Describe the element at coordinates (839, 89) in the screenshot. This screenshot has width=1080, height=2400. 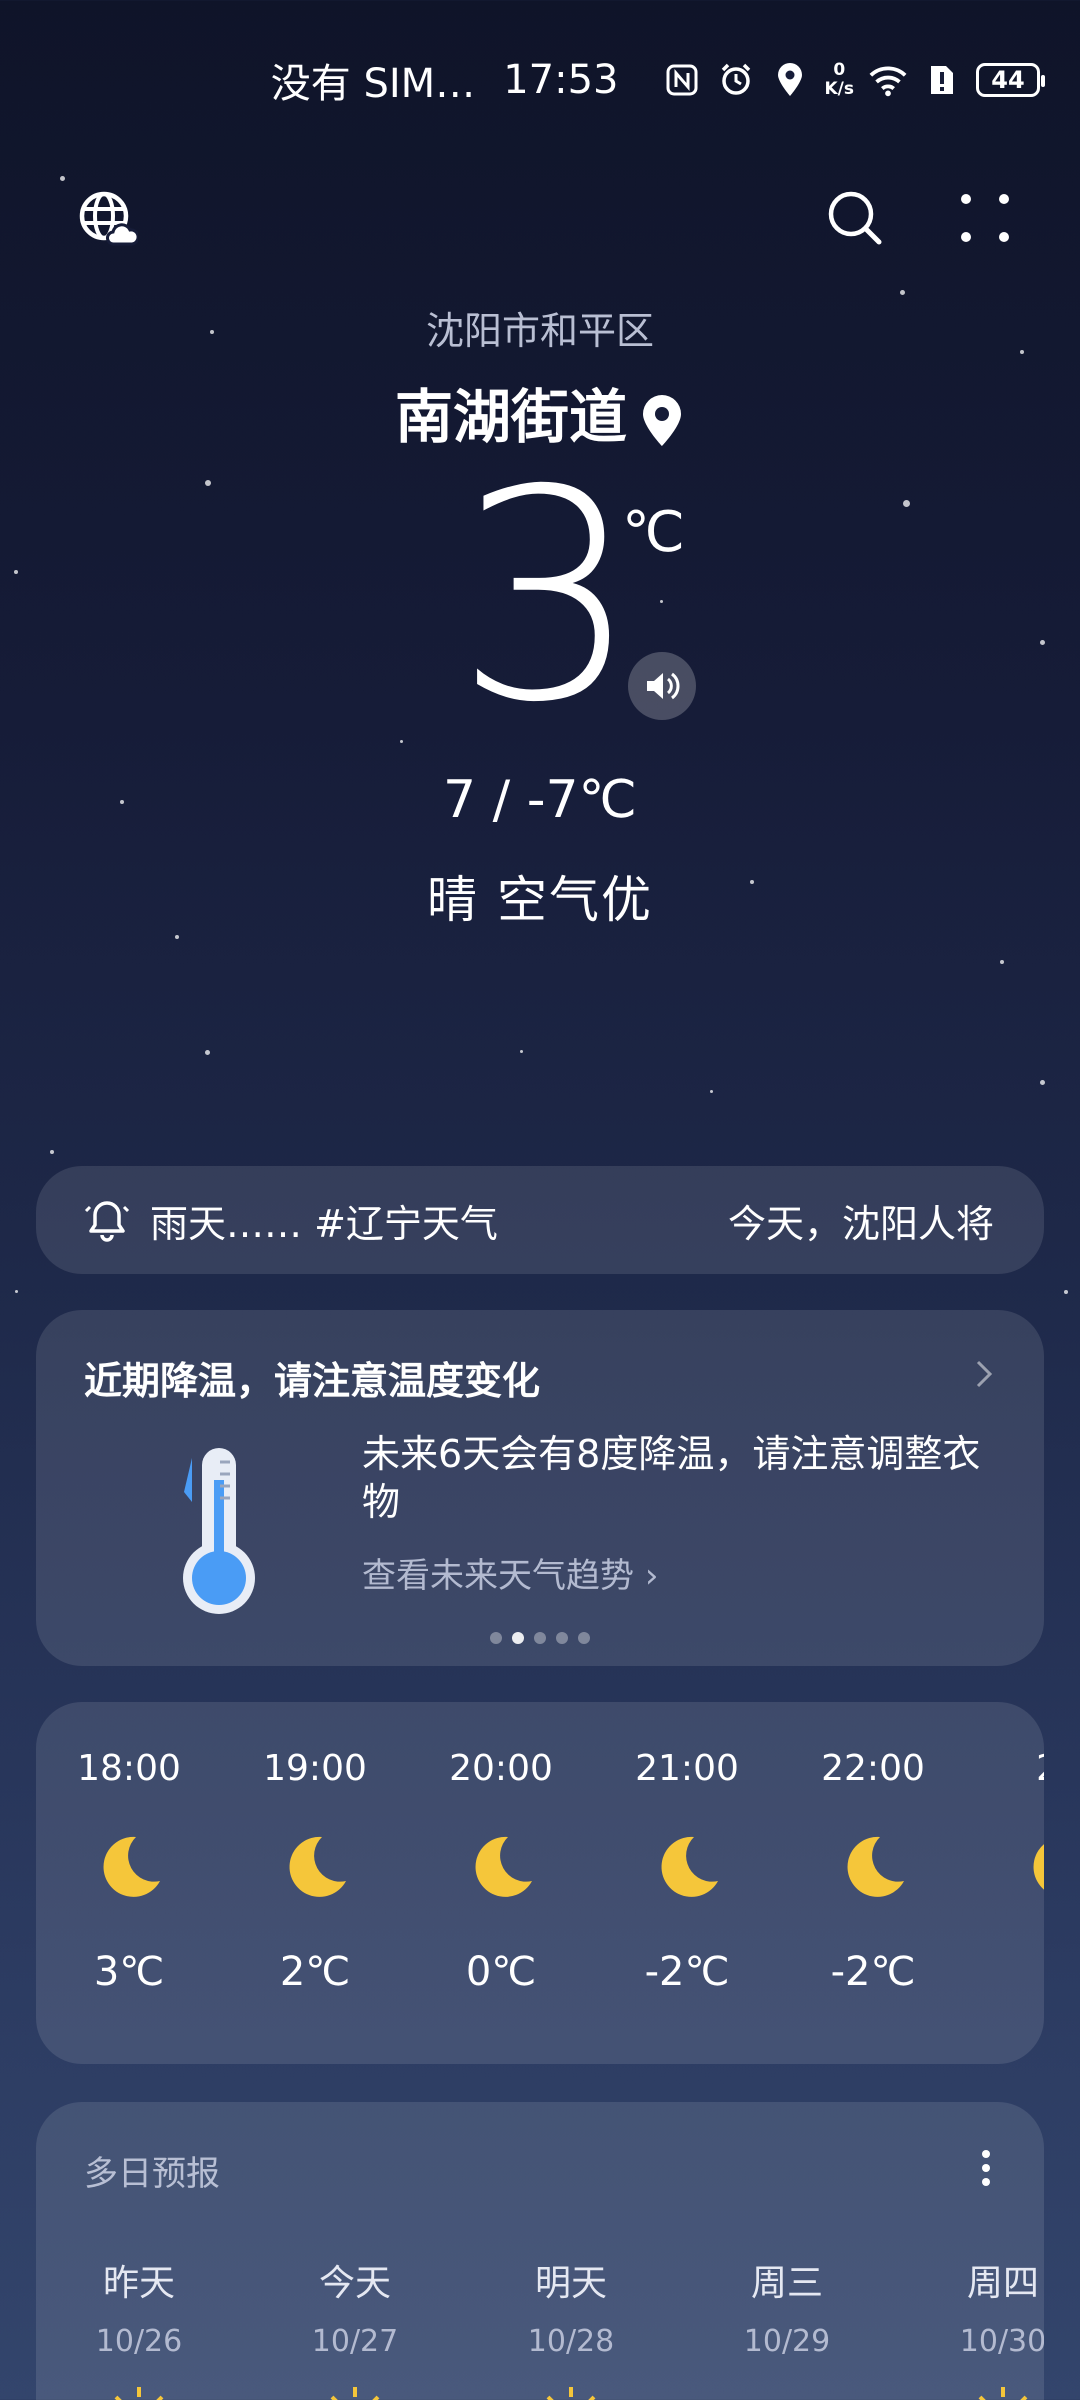
I see `net-speed-unit: K/s` at that location.